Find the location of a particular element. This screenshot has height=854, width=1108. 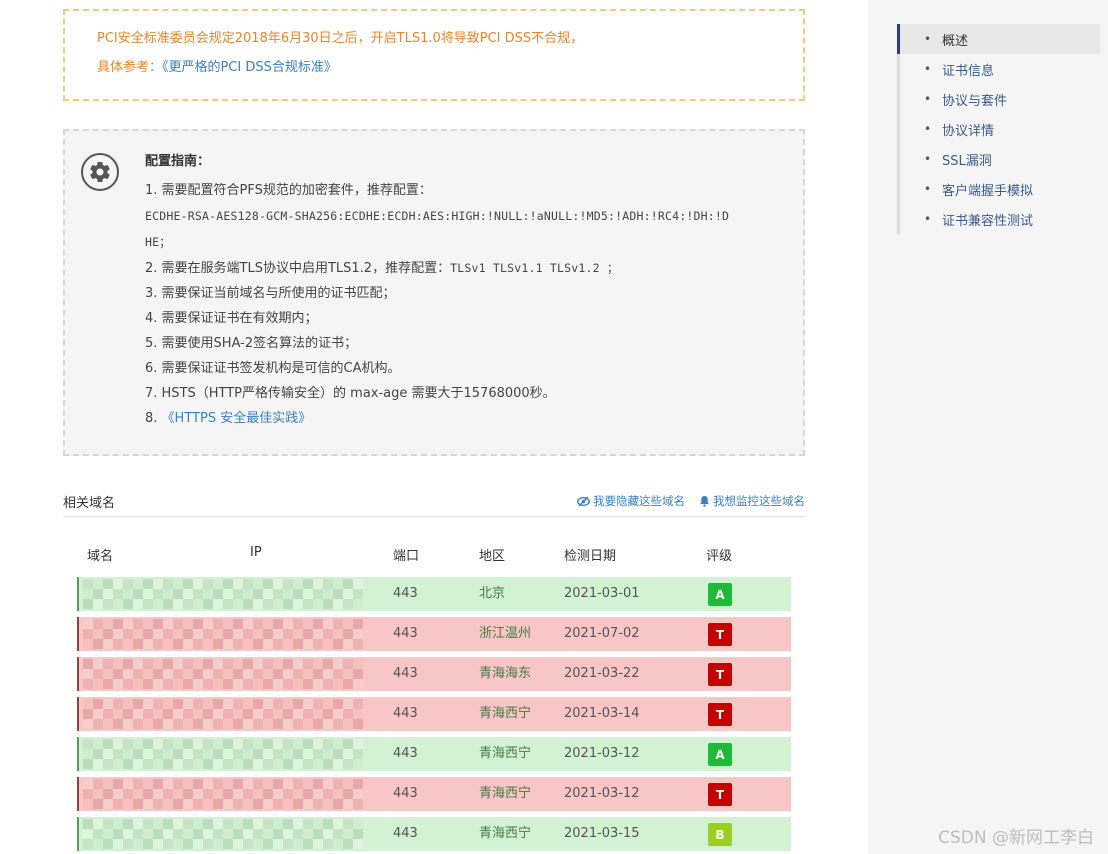

region-cell: 北京 is located at coordinates (492, 593).